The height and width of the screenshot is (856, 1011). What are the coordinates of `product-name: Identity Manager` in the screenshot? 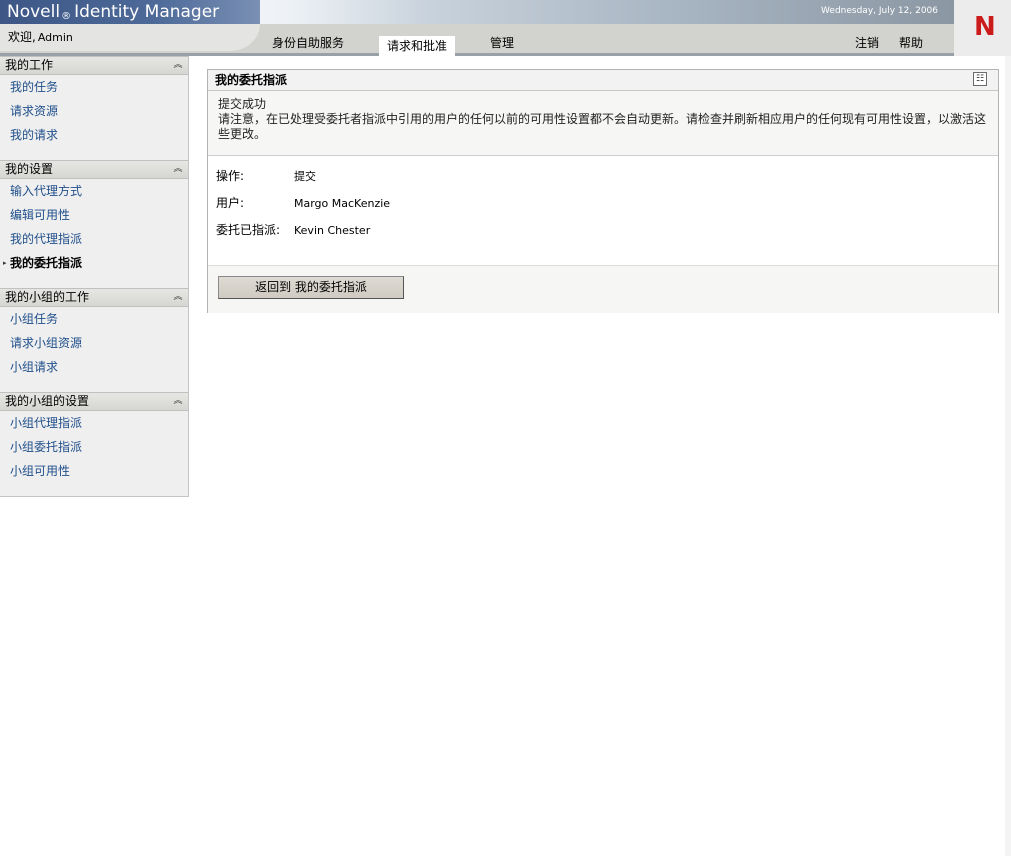 It's located at (147, 12).